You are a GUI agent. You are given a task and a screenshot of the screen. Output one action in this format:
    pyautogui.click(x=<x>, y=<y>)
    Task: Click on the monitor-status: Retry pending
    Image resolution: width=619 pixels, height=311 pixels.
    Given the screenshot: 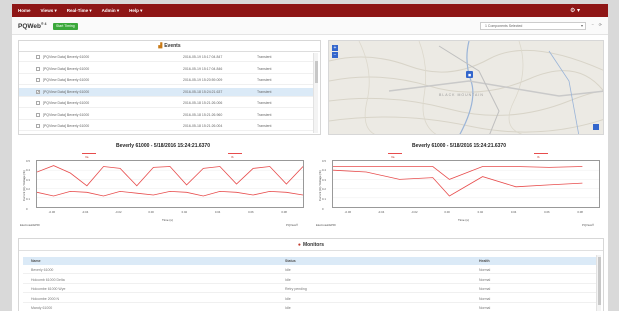 What is the action you would take?
    pyautogui.click(x=296, y=289)
    